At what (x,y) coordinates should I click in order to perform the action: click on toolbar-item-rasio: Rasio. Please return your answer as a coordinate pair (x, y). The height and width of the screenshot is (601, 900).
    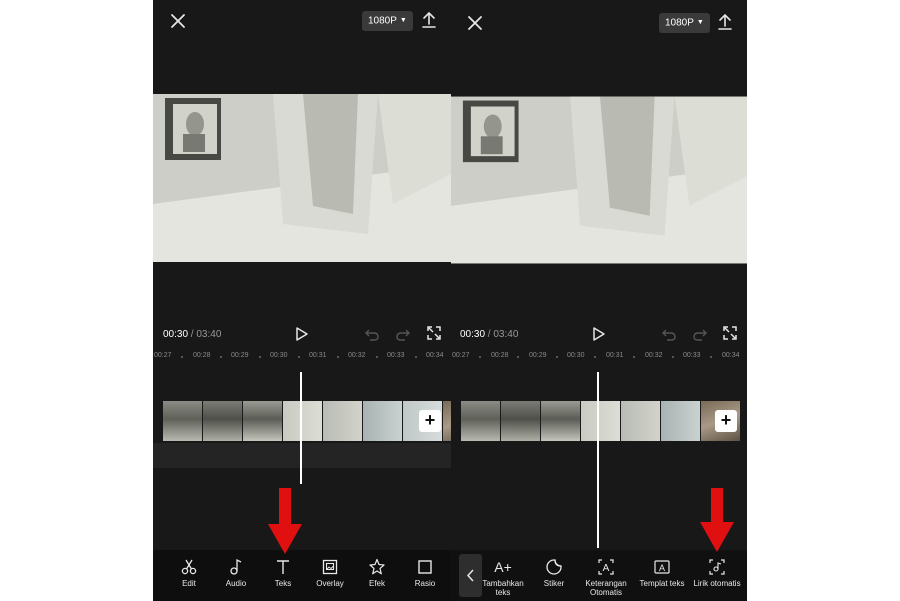
    Looking at the image, I should click on (425, 573).